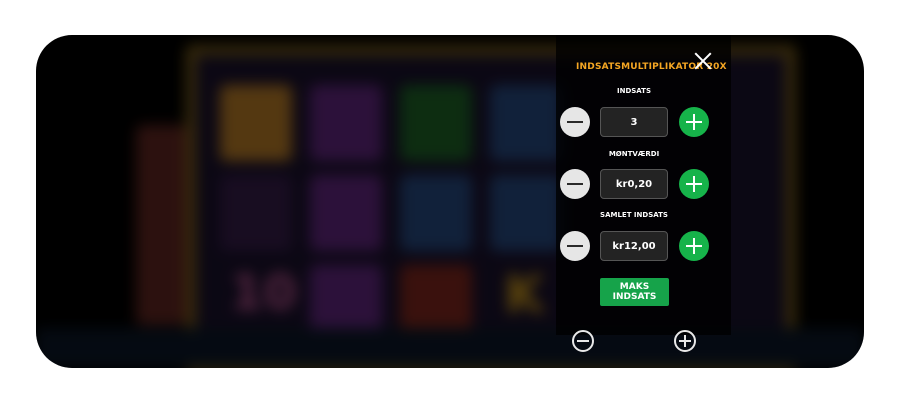  I want to click on total-bet-decrease-button, so click(575, 246).